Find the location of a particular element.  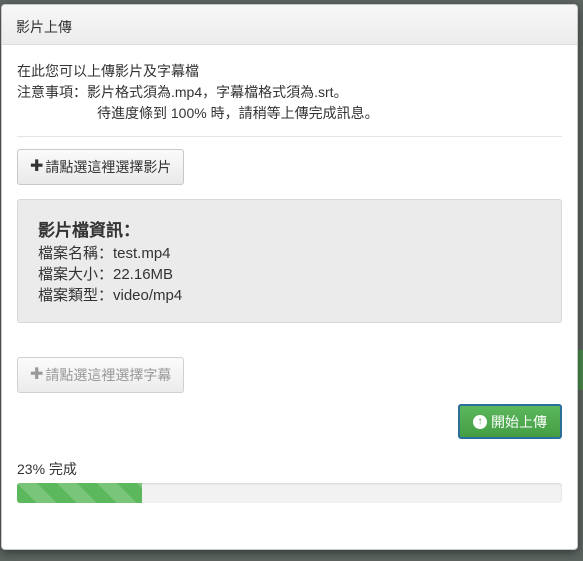

instruction-line-3: 待進度條到 100% 時，請稍等上傳完成訊息。 is located at coordinates (238, 113).